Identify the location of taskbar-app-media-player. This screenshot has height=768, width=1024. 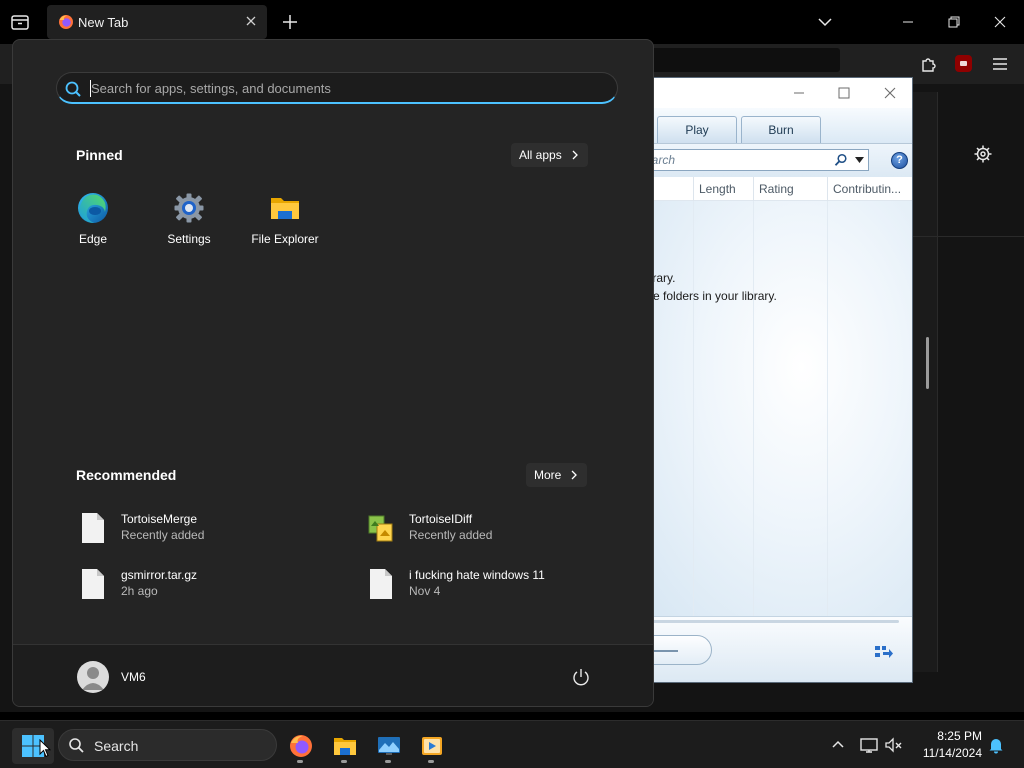
(432, 746).